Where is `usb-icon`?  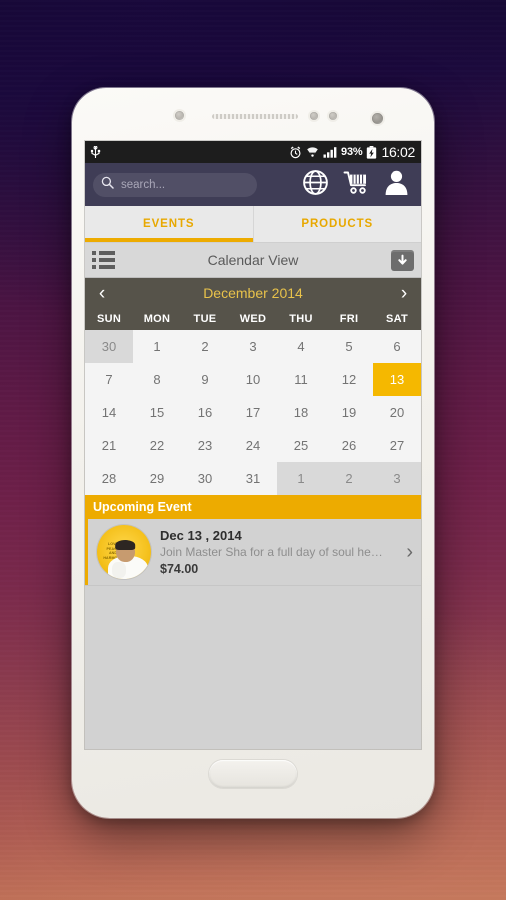
usb-icon is located at coordinates (95, 152).